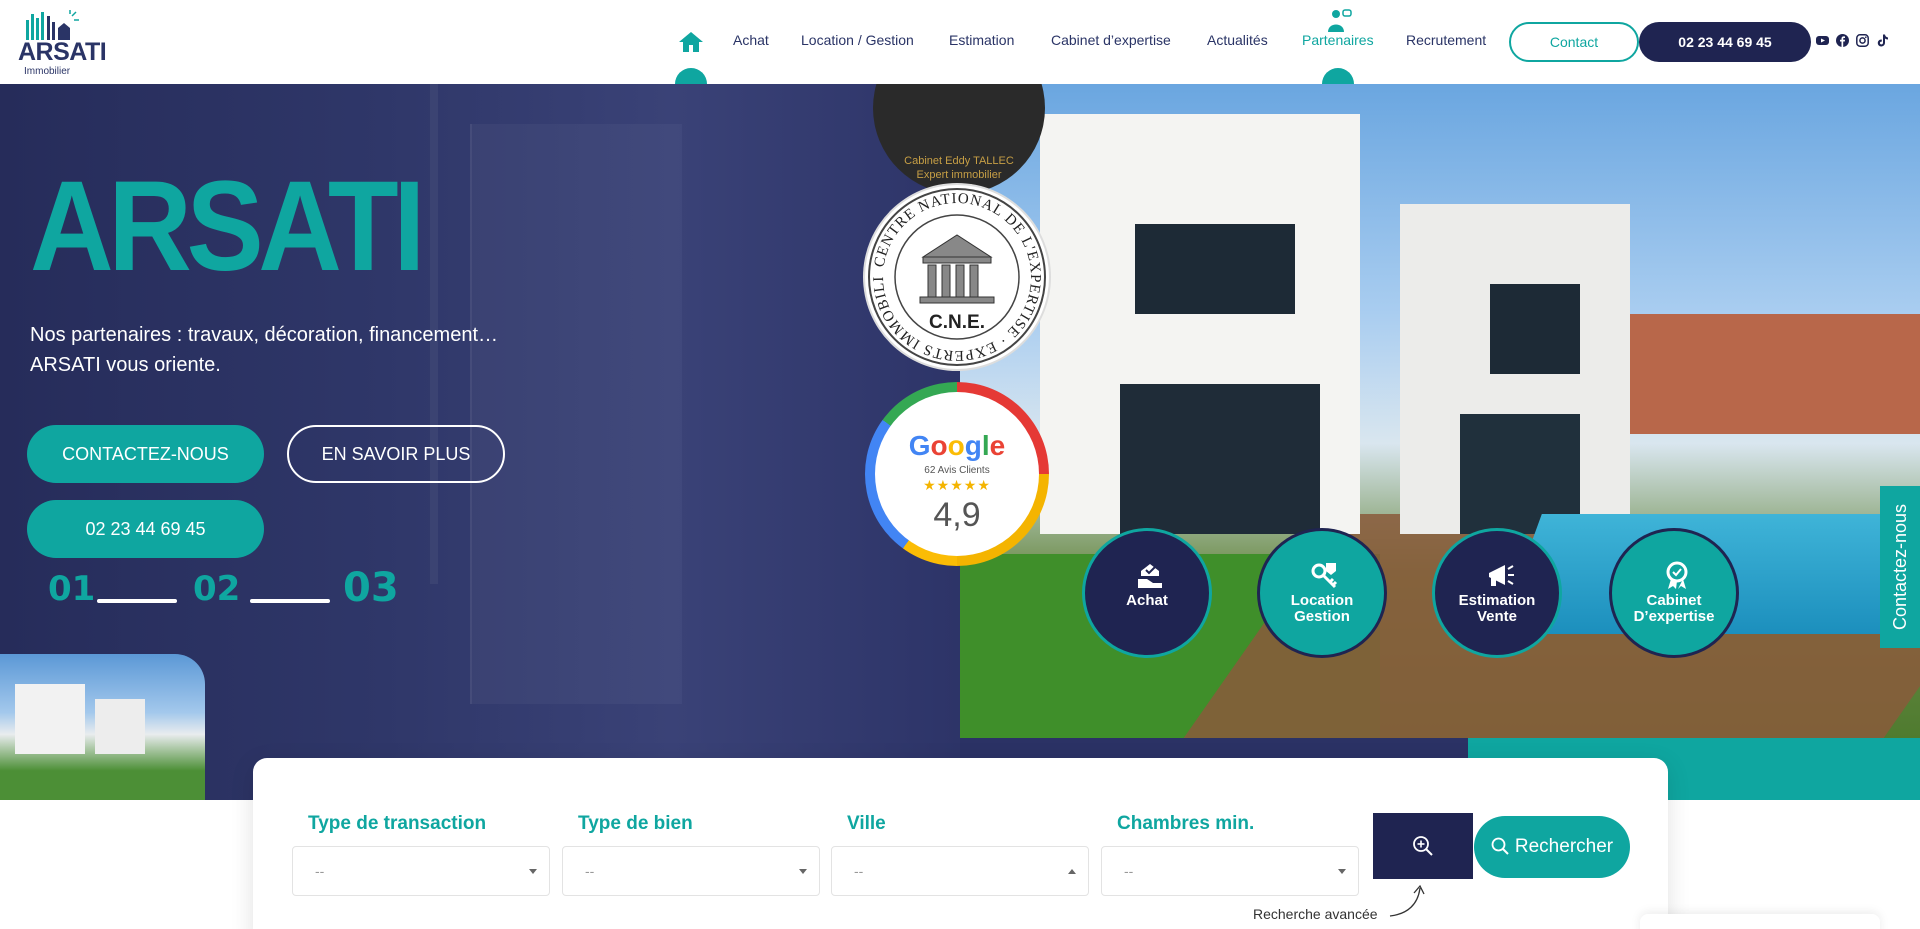 The image size is (1920, 929). What do you see at coordinates (1500, 846) in the screenshot?
I see `search-icon` at bounding box center [1500, 846].